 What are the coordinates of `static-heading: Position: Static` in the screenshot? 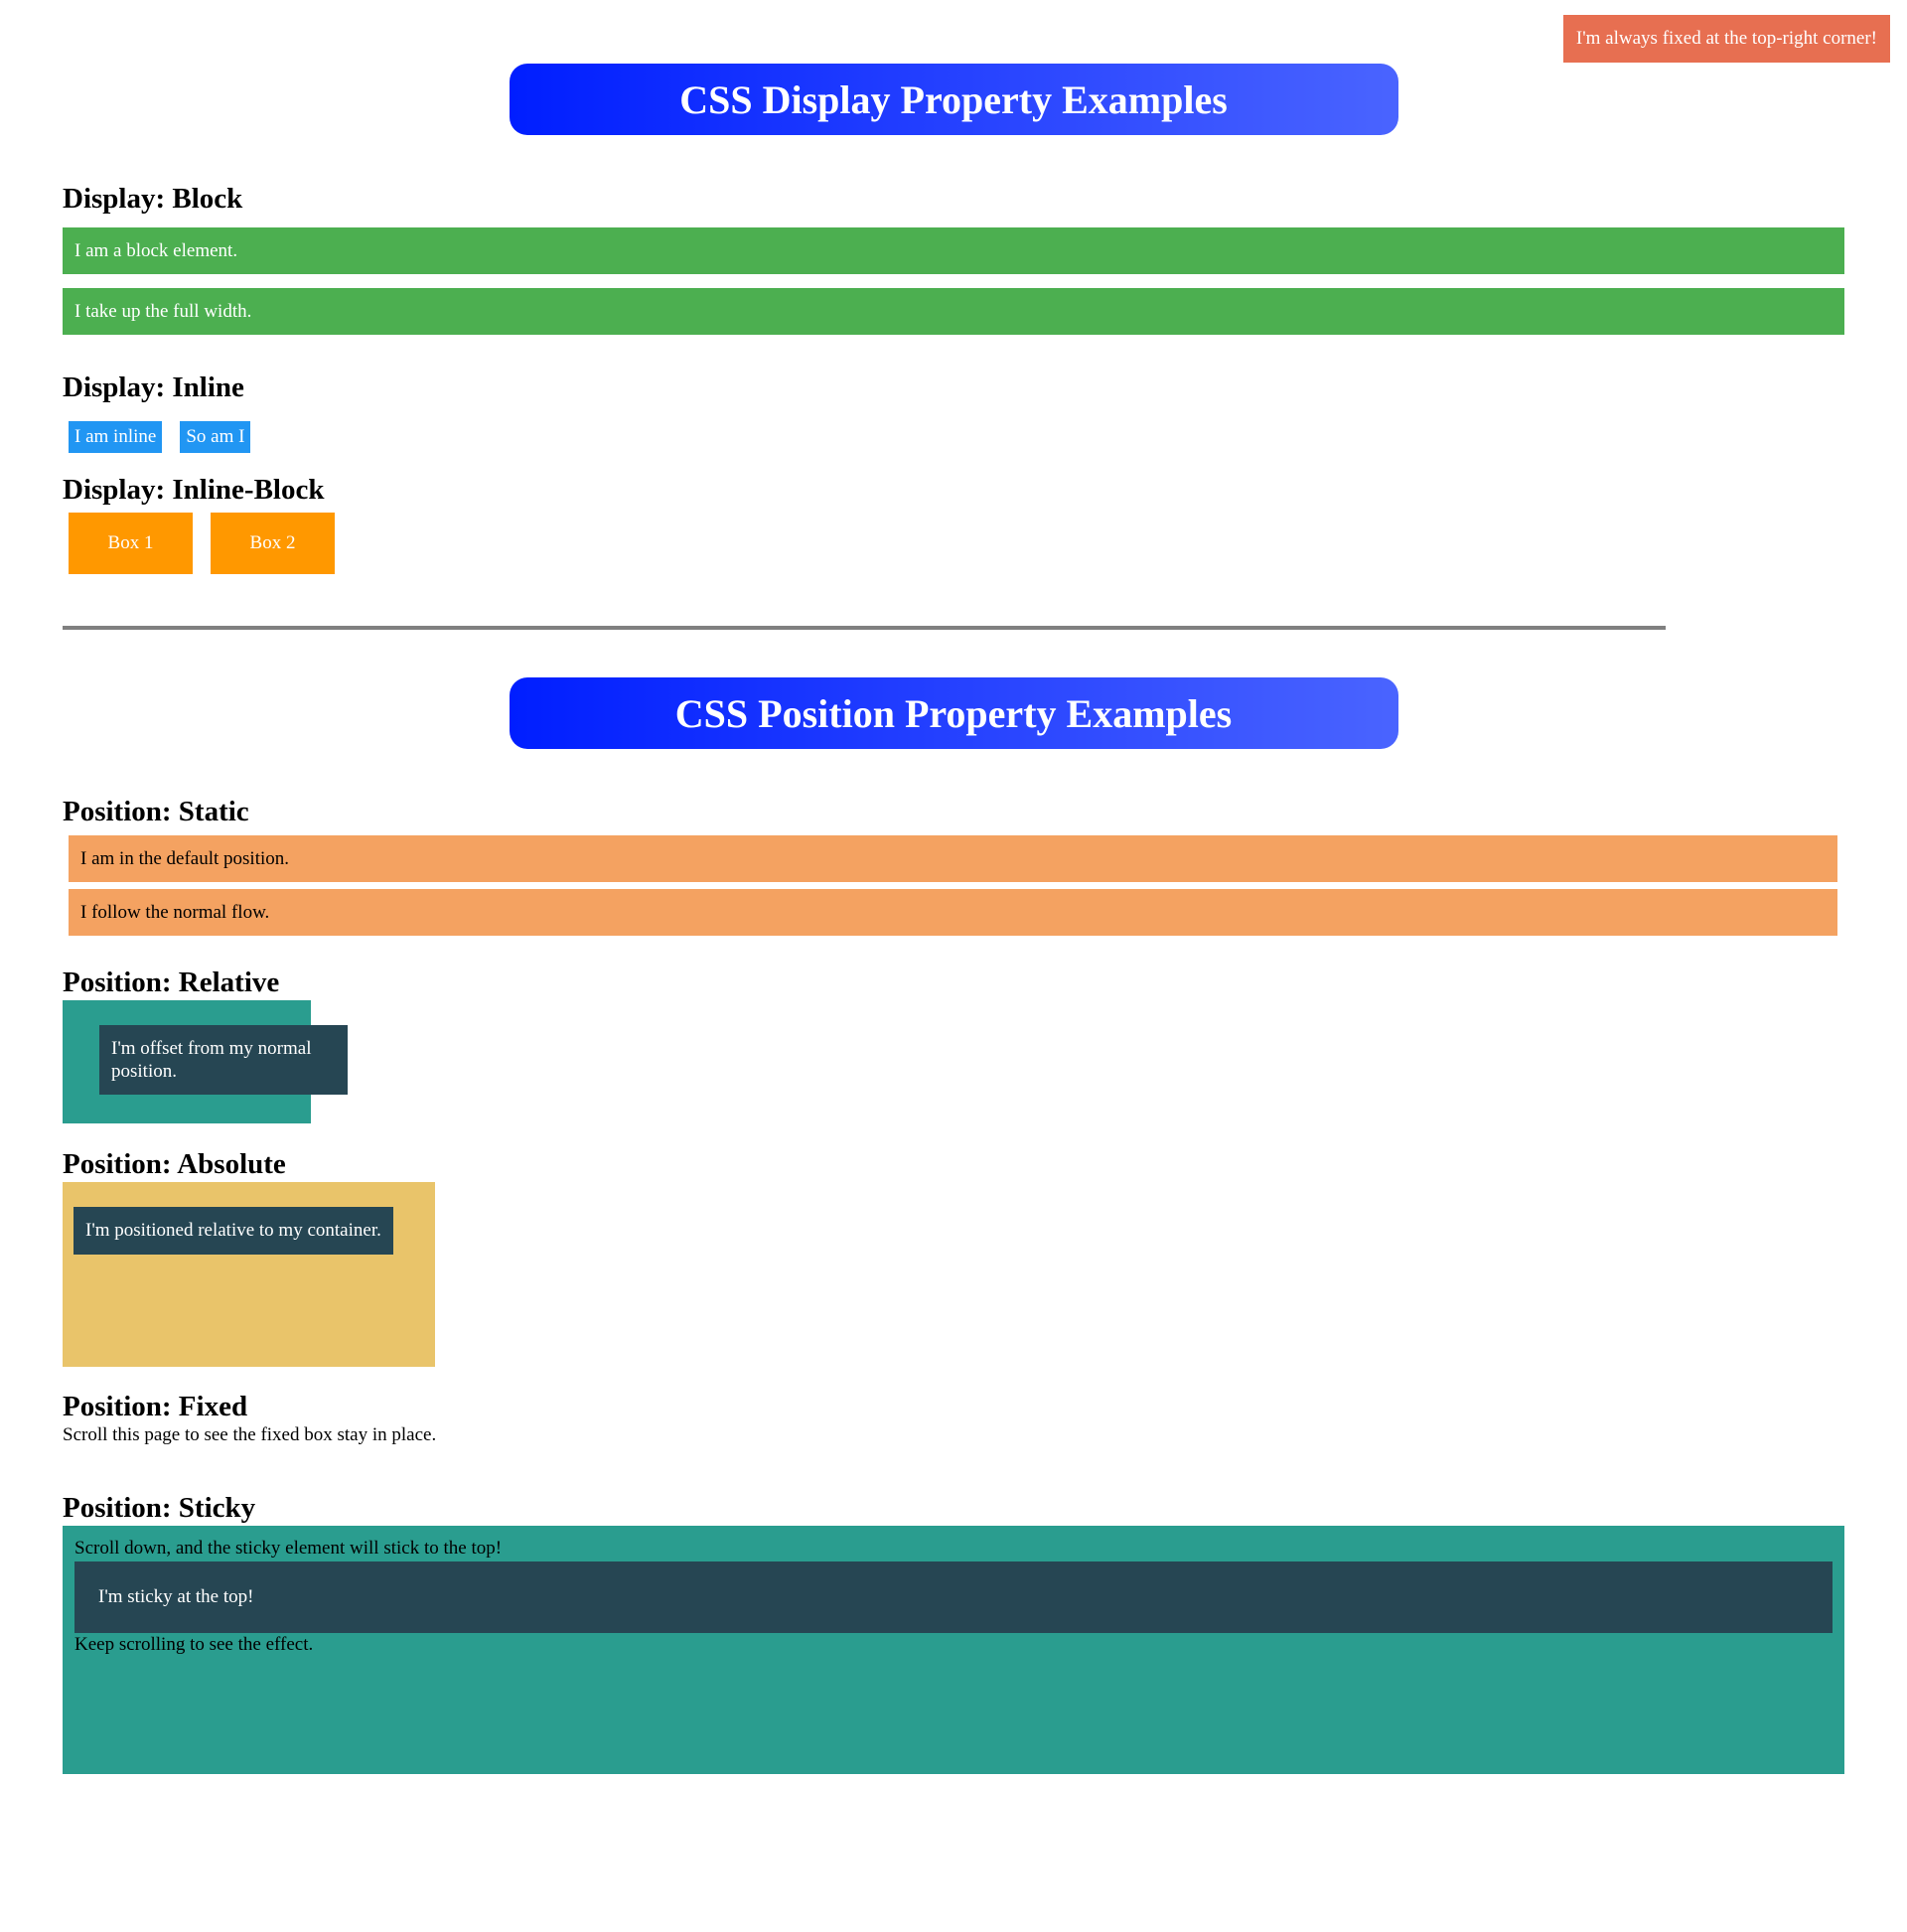 It's located at (156, 811).